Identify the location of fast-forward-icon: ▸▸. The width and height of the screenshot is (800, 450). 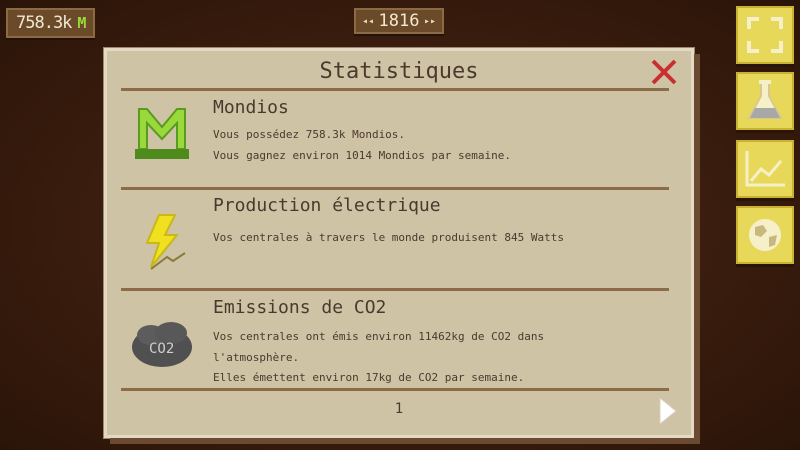
(430, 21).